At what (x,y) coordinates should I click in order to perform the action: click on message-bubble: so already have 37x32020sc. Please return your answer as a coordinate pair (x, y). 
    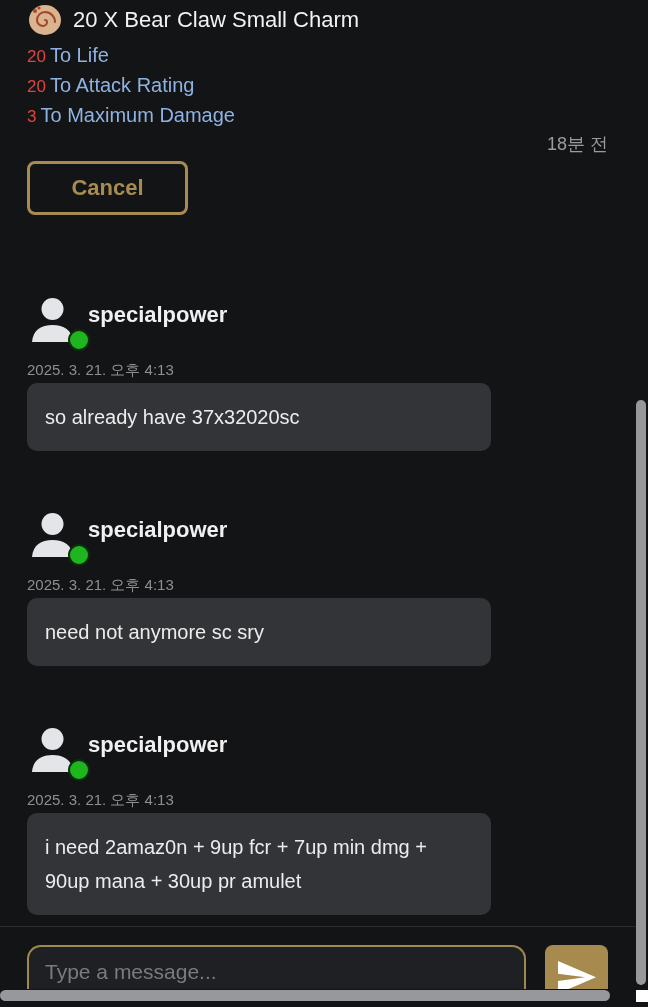
    Looking at the image, I should click on (259, 417).